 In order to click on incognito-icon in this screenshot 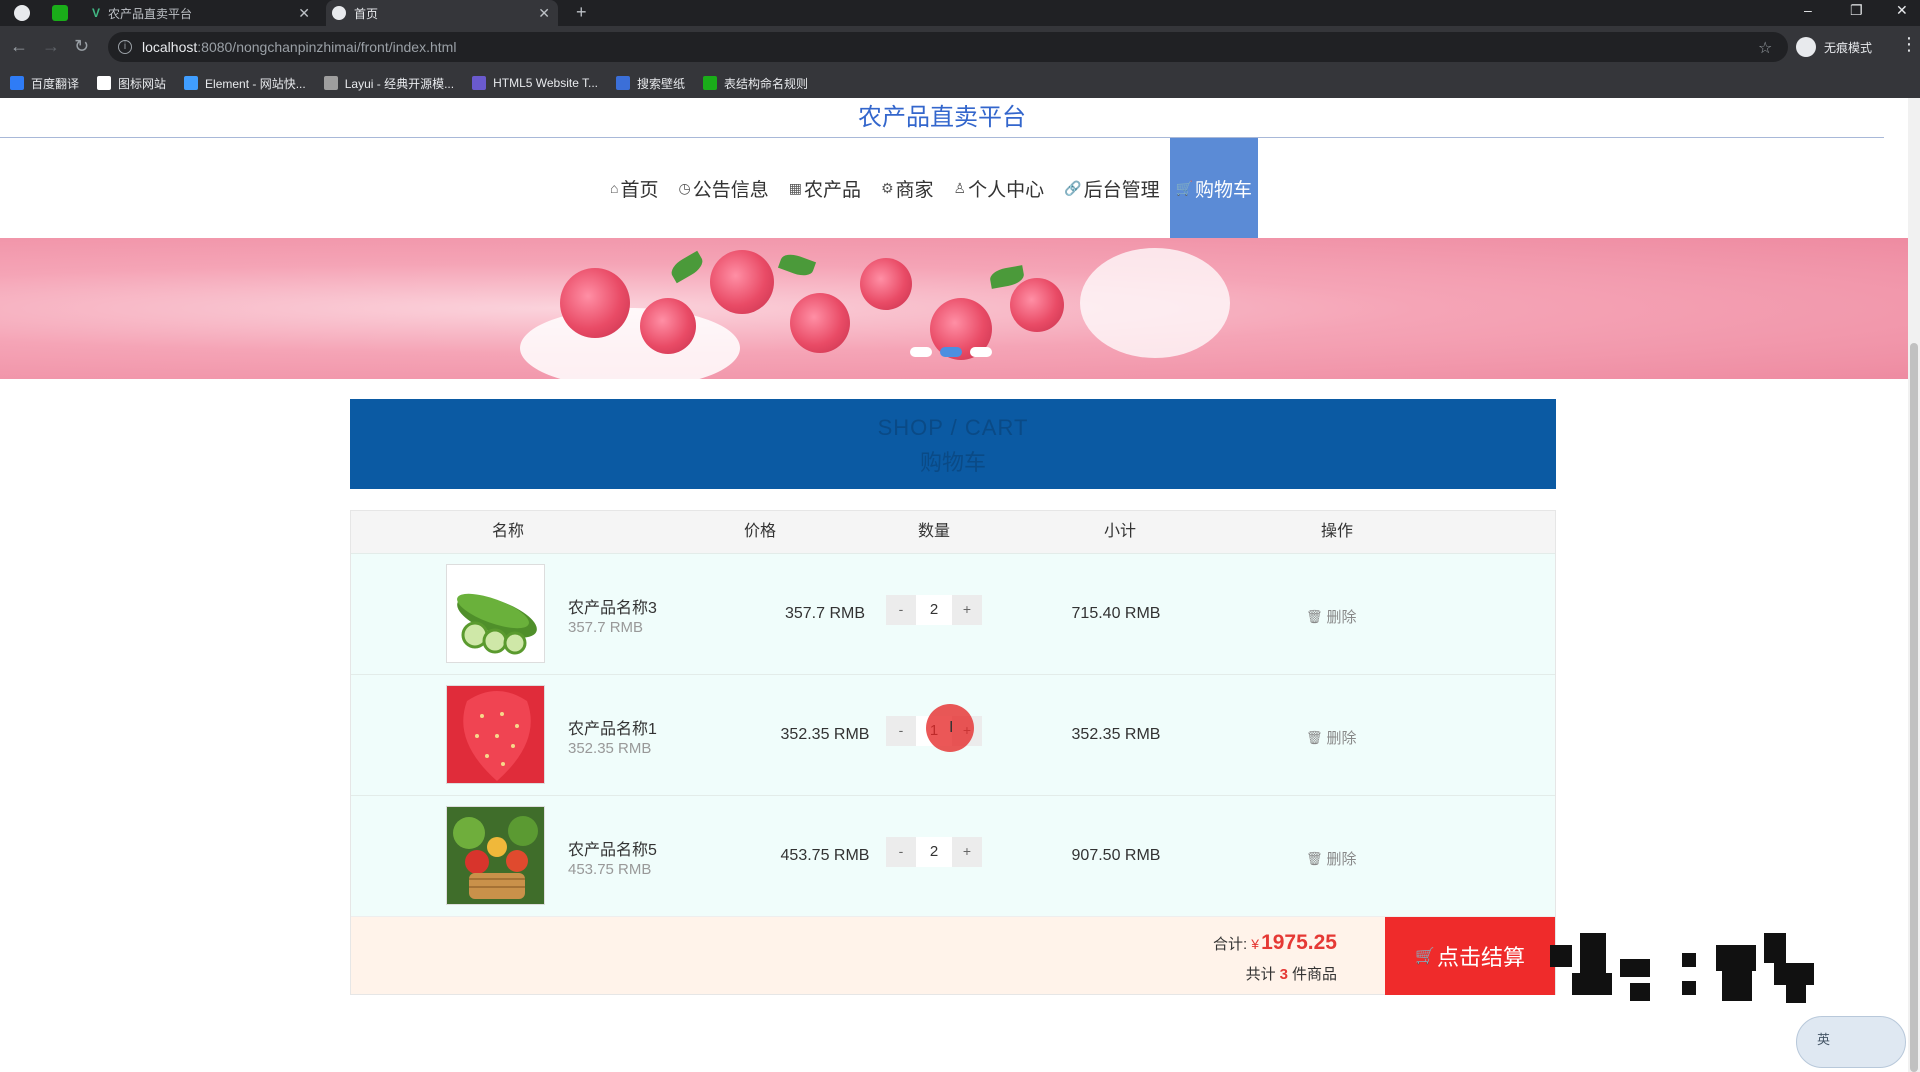, I will do `click(1806, 47)`.